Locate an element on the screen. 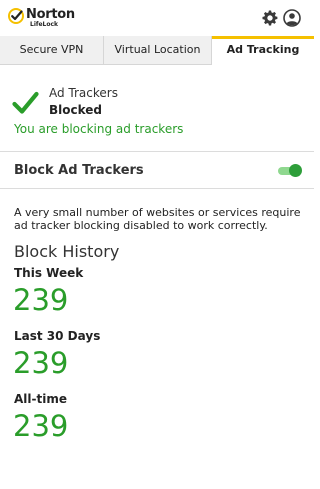 This screenshot has height=489, width=320. brand-sub: LifeLock is located at coordinates (44, 24).